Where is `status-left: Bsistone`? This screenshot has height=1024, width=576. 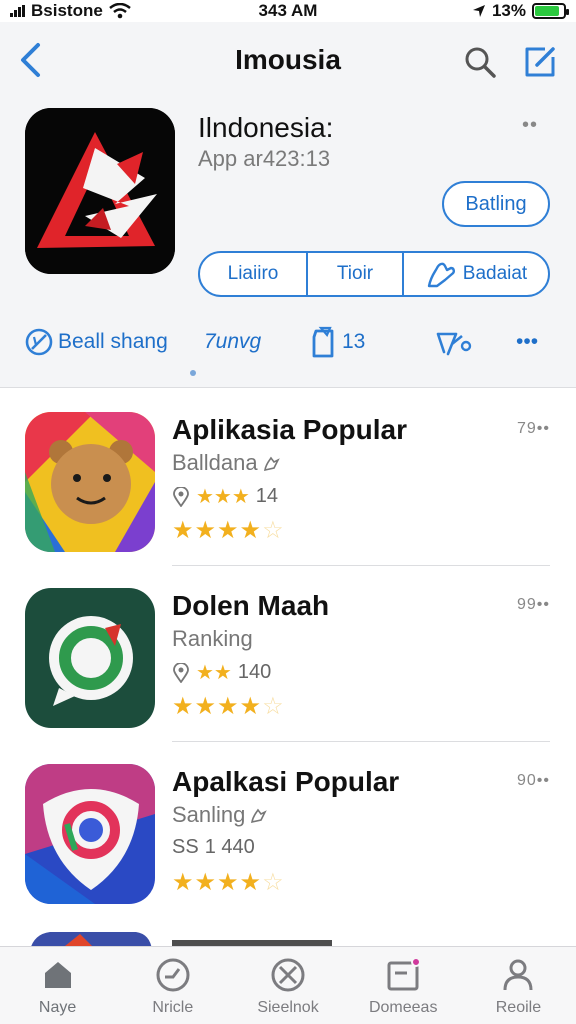 status-left: Bsistone is located at coordinates (70, 11).